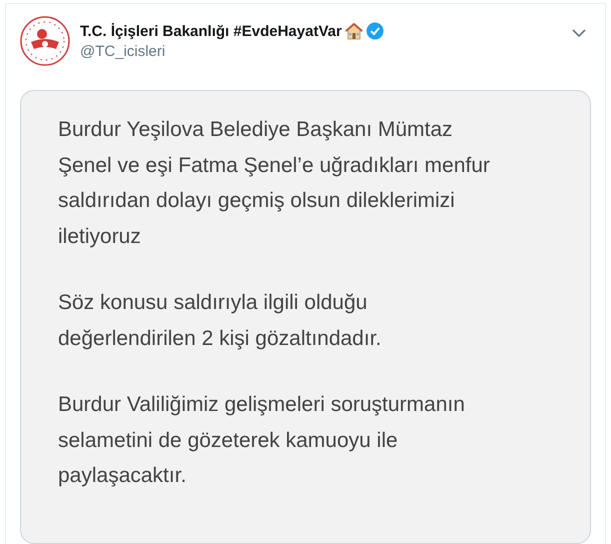  What do you see at coordinates (261, 440) in the screenshot?
I see `paragraph: Burdur Valiliğimiz gelişmeleri soruşturmanın selametini de gözeterek kamuoyu ile paylaşacaktır.` at bounding box center [261, 440].